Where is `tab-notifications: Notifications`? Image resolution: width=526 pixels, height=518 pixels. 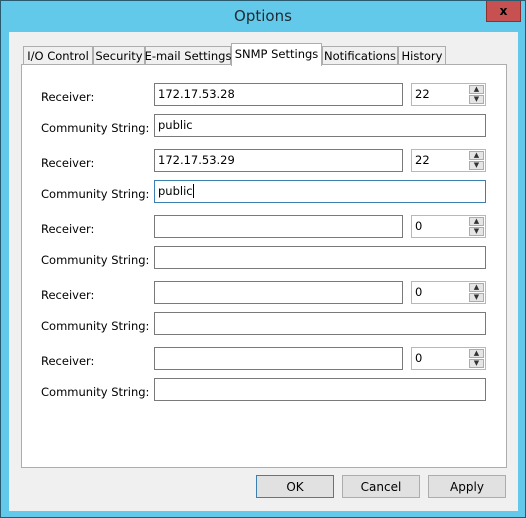
tab-notifications: Notifications is located at coordinates (360, 55).